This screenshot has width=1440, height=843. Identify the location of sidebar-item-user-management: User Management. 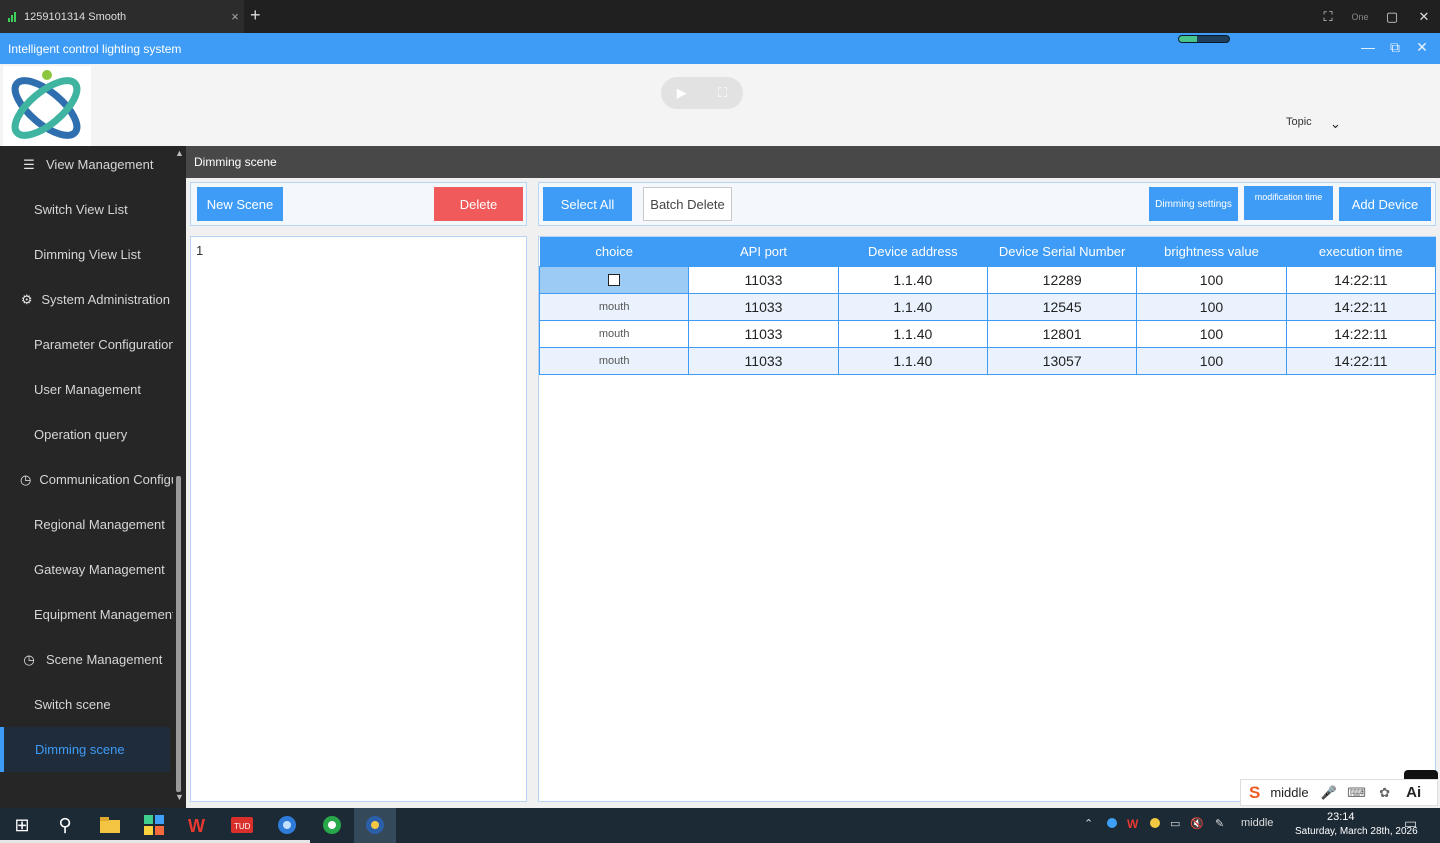
(85, 389).